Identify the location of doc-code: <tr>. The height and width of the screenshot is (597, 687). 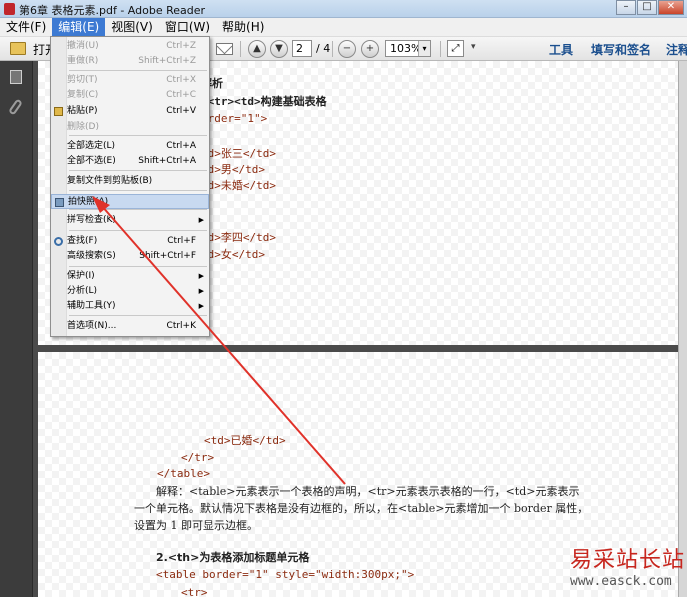
(194, 591).